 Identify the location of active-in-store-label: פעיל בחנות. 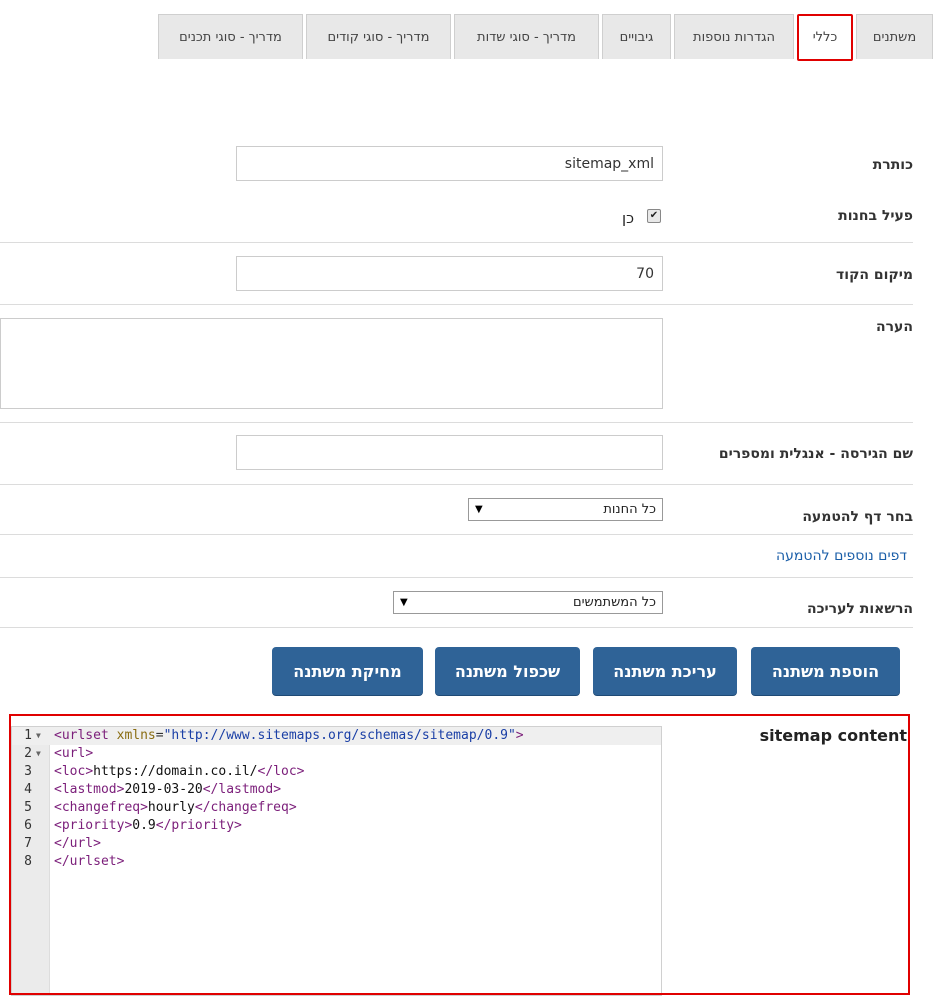
(875, 216).